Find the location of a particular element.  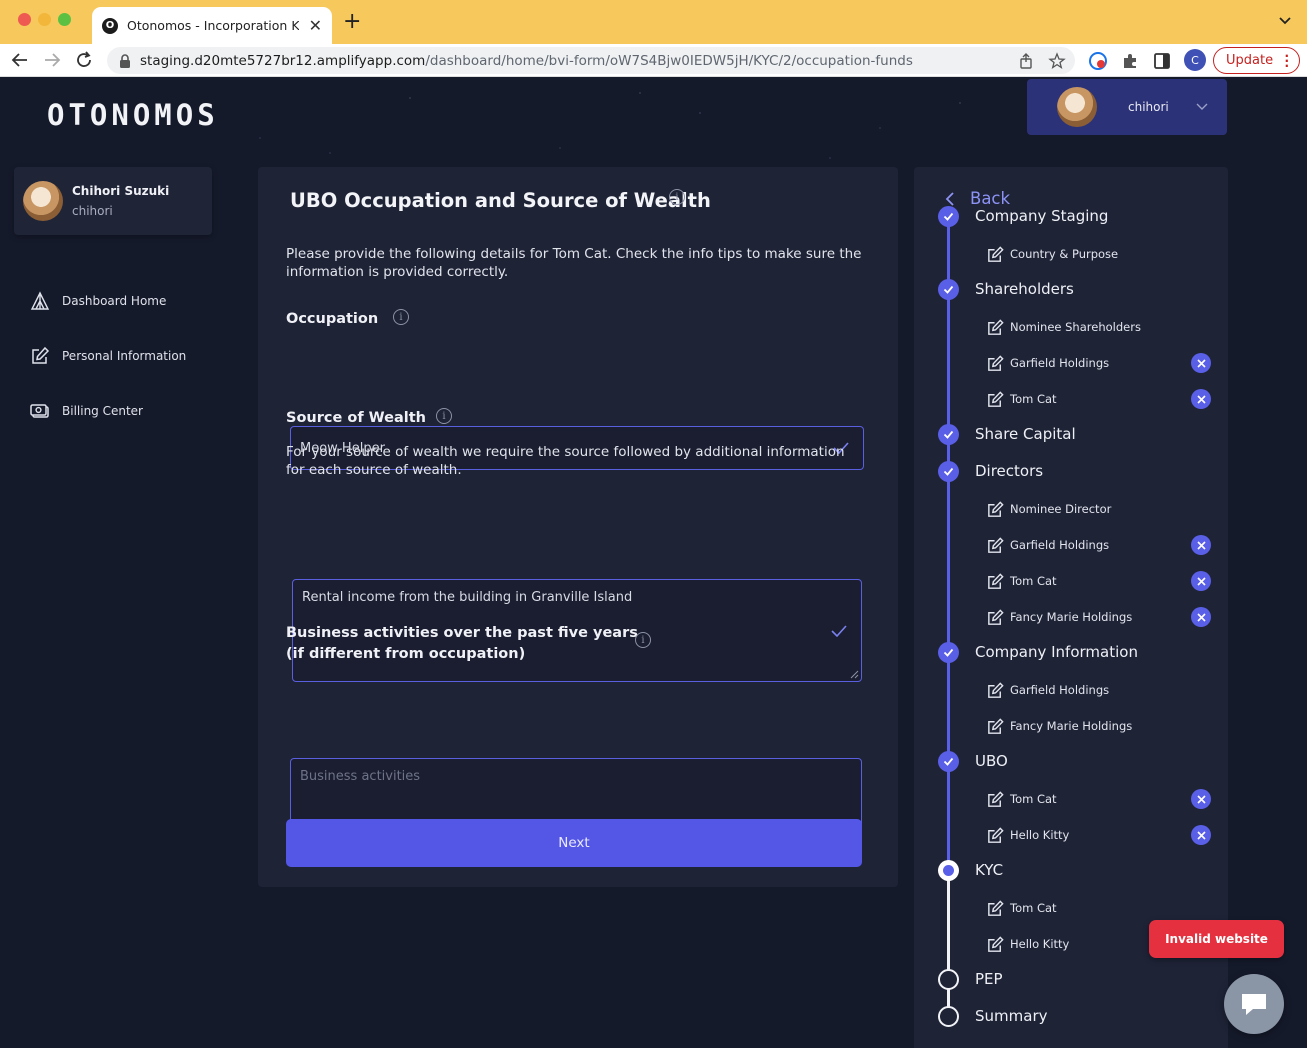

tab-close-icon: ✕ is located at coordinates (315, 25).